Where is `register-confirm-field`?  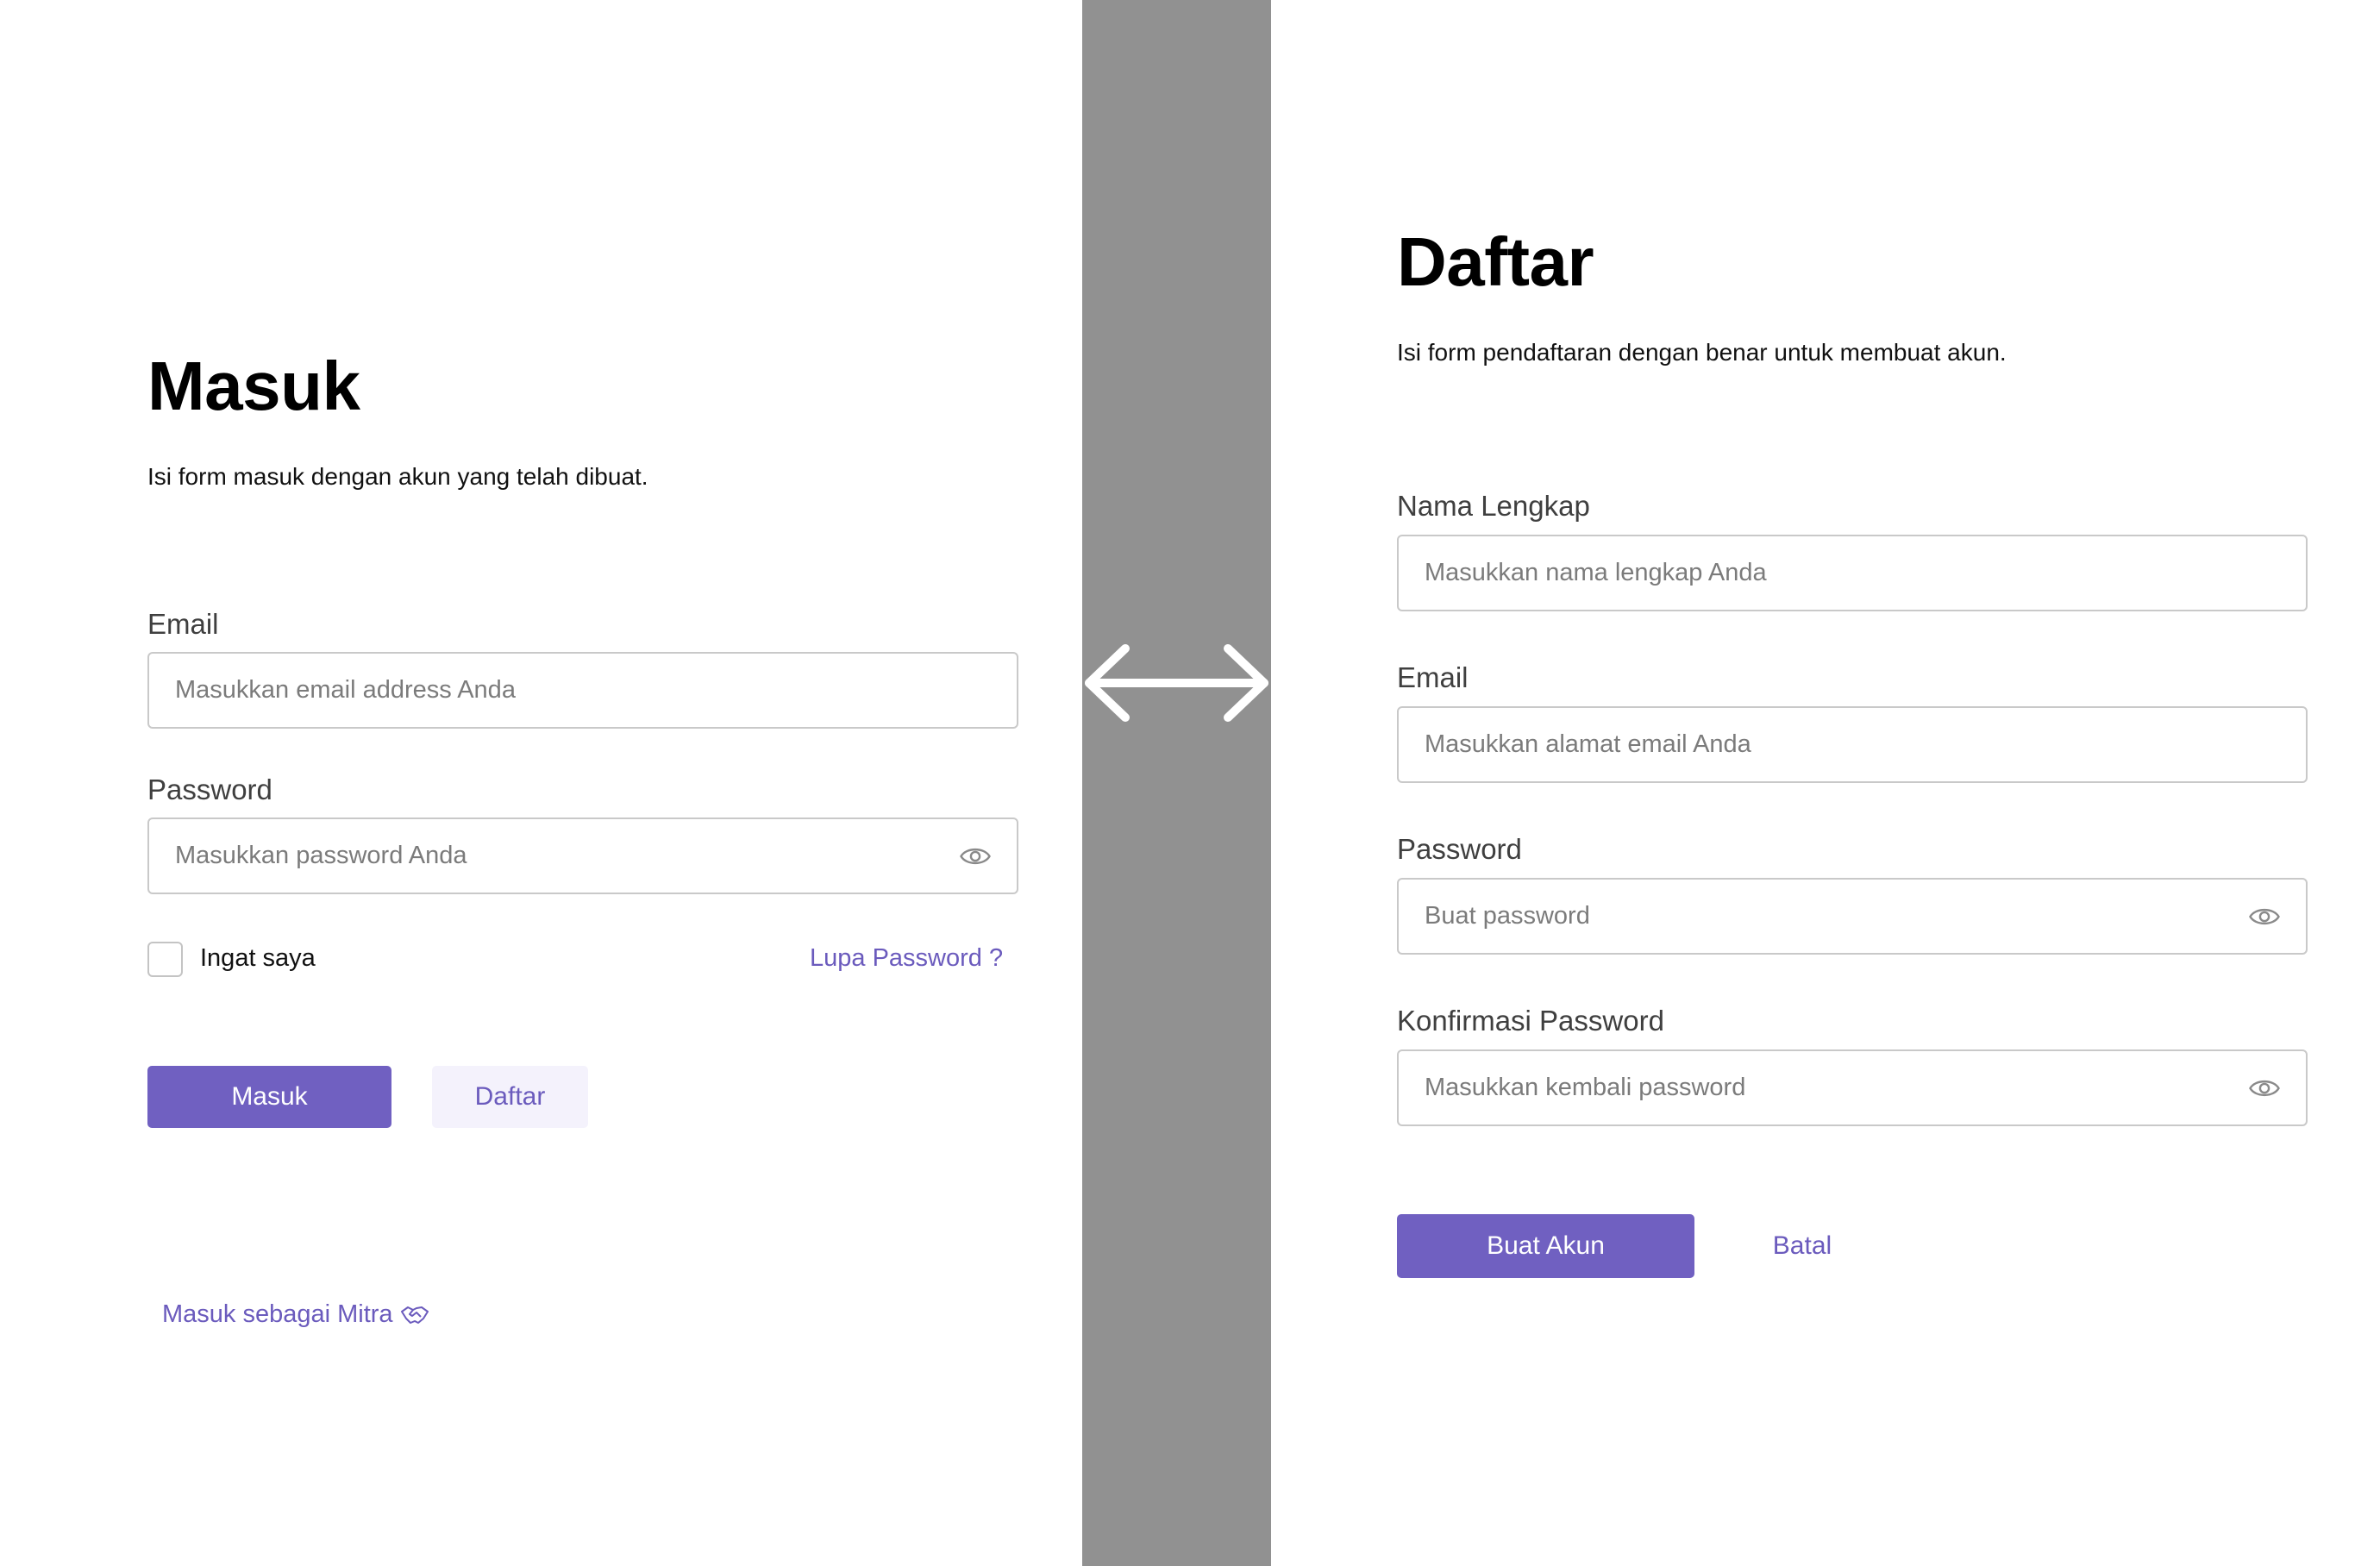
register-confirm-field is located at coordinates (1853, 1088).